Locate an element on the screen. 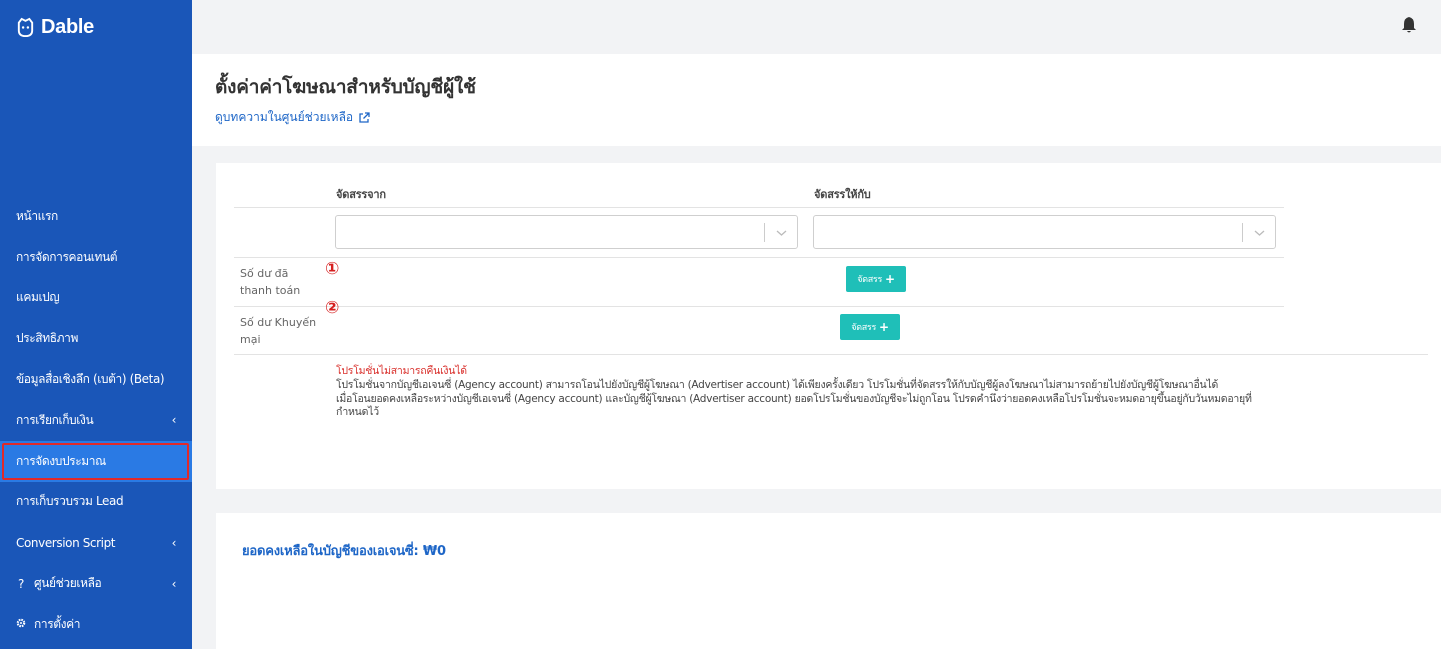  sidebar-item-label: ศูนย์ช่วยเหลือ is located at coordinates (68, 583).